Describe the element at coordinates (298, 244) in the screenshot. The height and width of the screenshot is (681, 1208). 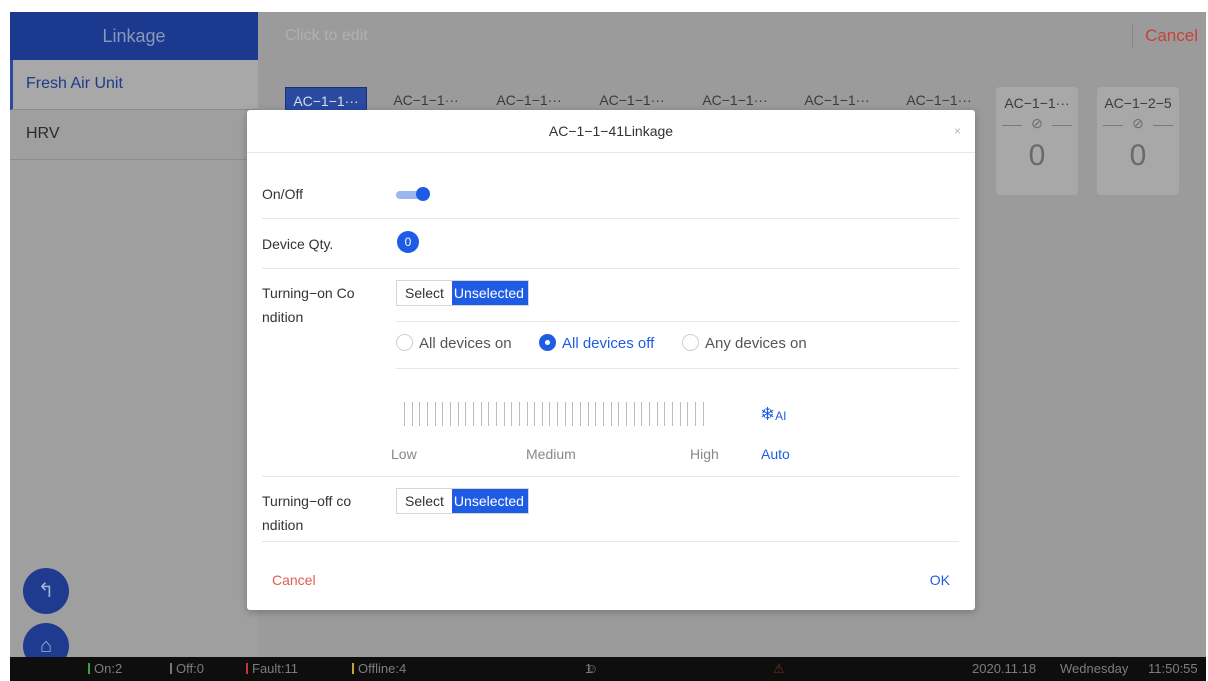
I see `device-qty-label: Device Qty.` at that location.